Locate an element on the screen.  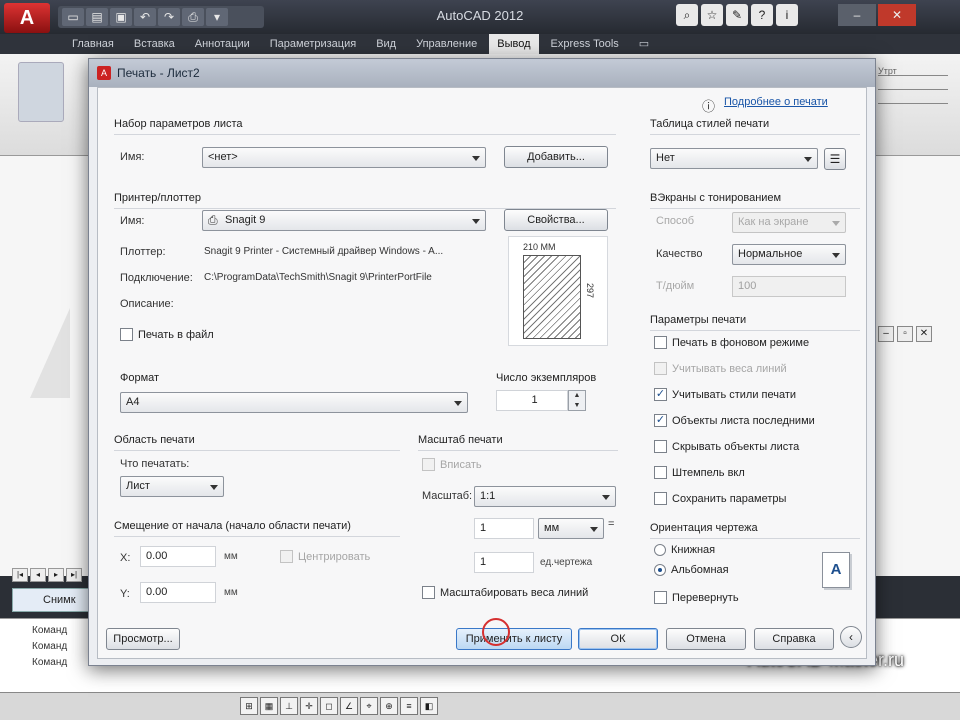
dyn-icon: ⊕ is located at coordinates (389, 706).